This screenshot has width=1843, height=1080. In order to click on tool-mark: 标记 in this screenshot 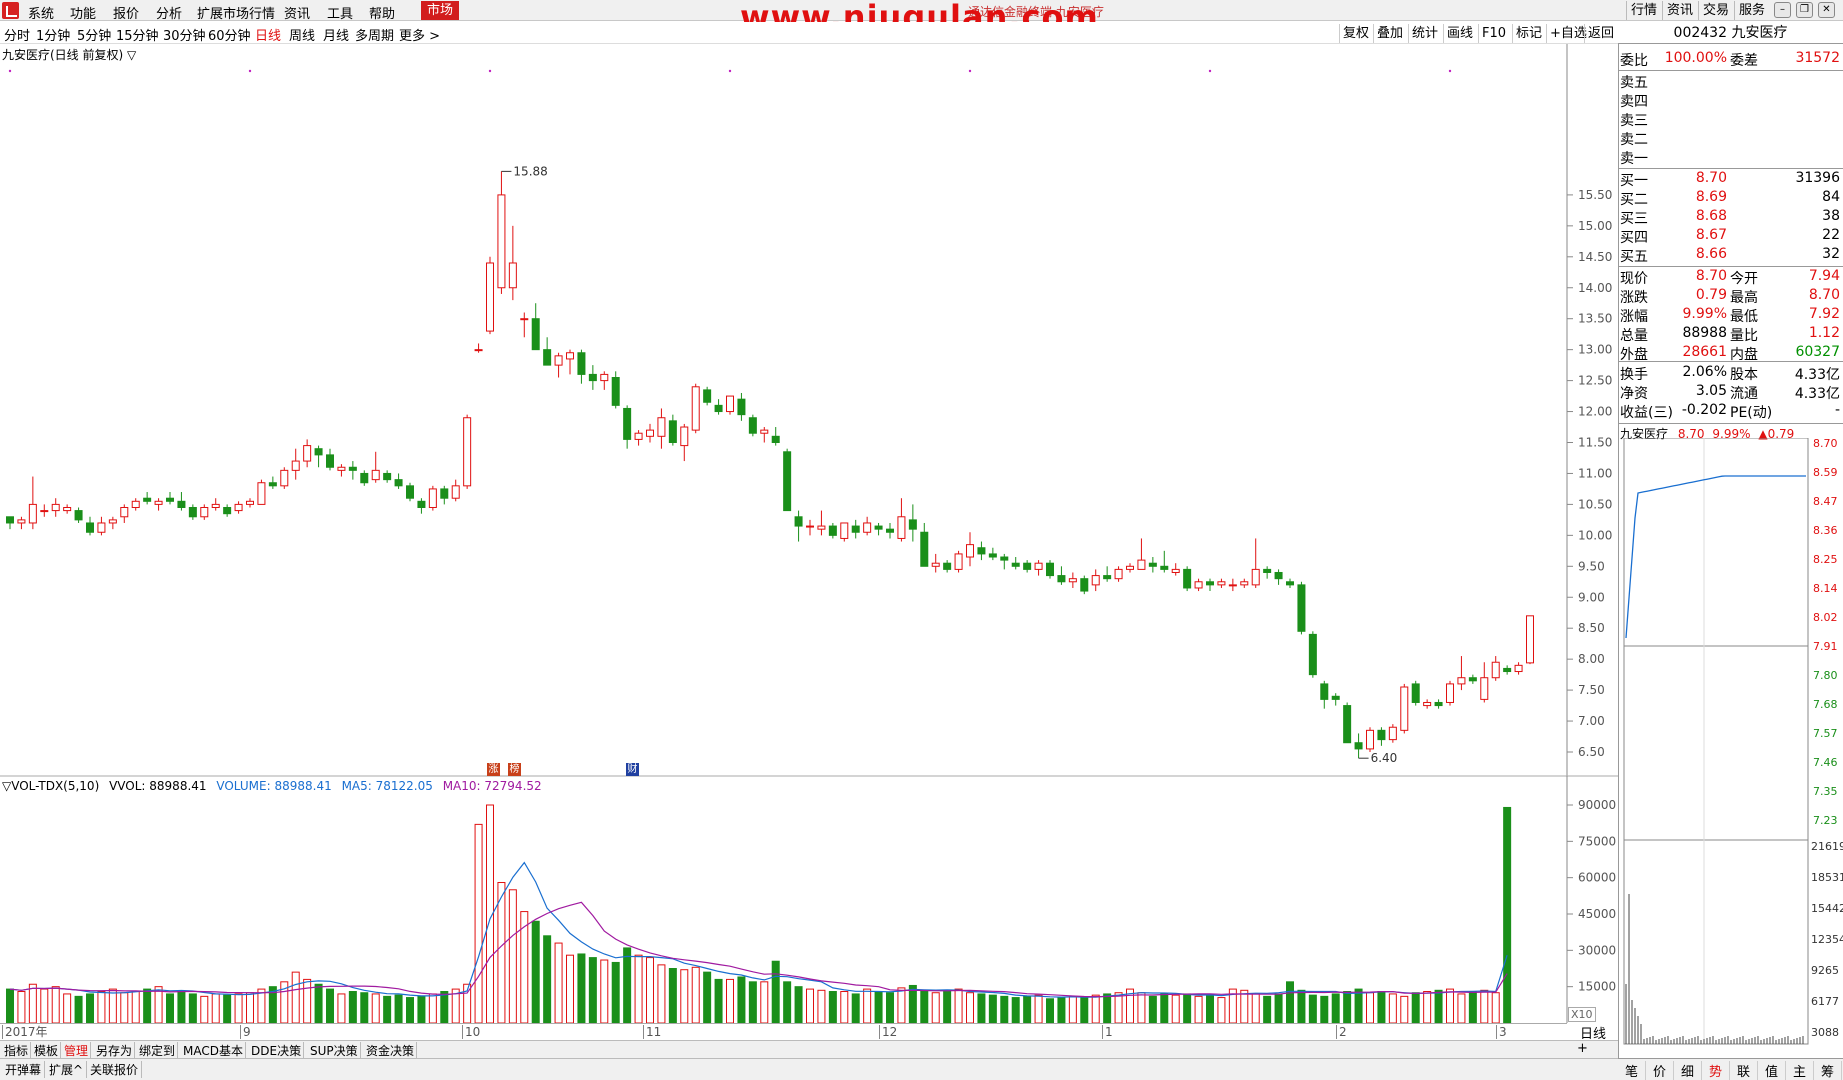, I will do `click(1528, 33)`.